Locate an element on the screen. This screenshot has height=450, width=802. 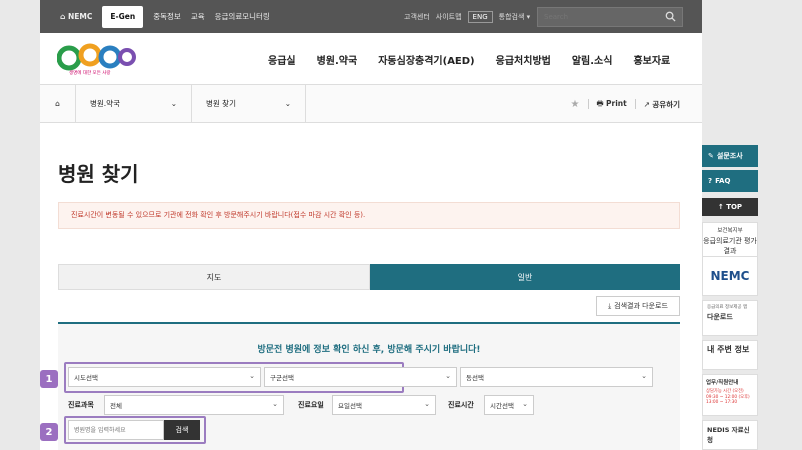
survey-button: ✎ 설문조사 is located at coordinates (730, 156).